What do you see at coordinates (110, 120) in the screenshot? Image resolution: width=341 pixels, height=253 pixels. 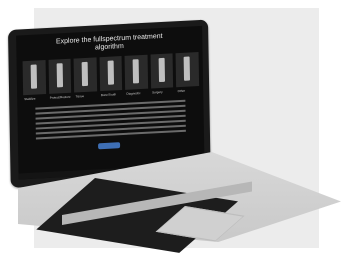 I see `description-text` at bounding box center [110, 120].